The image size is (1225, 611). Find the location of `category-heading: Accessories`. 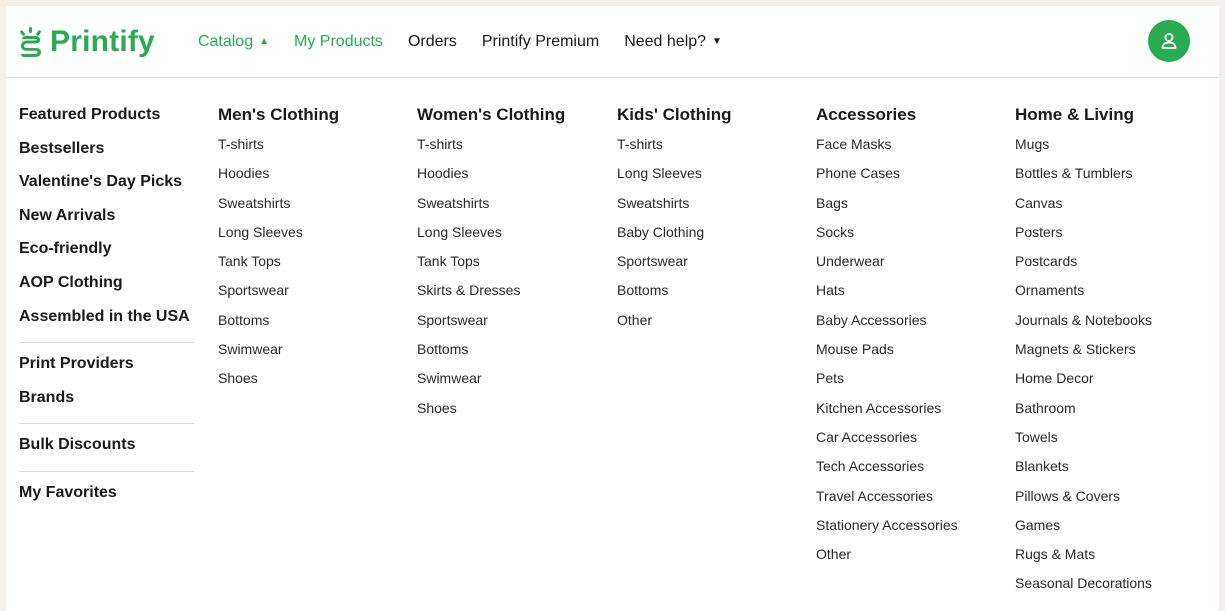

category-heading: Accessories is located at coordinates (887, 115).